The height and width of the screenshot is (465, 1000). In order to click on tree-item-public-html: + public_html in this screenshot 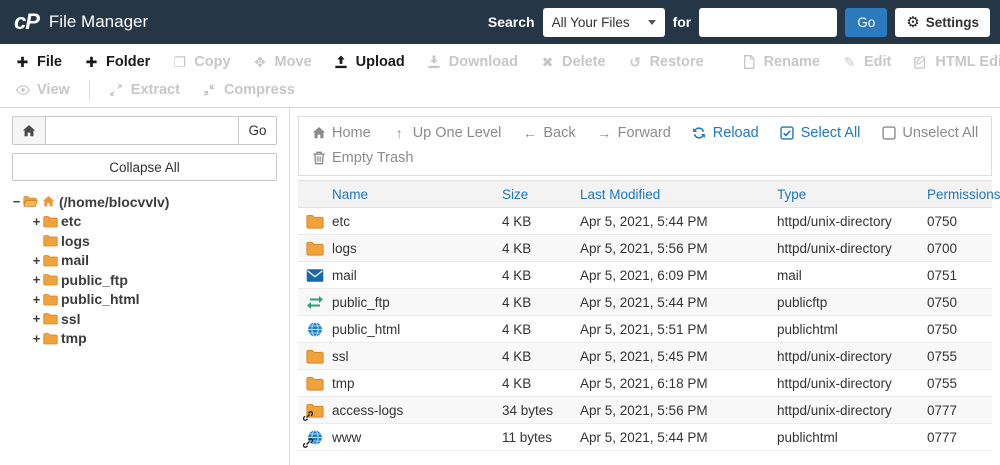, I will do `click(144, 300)`.